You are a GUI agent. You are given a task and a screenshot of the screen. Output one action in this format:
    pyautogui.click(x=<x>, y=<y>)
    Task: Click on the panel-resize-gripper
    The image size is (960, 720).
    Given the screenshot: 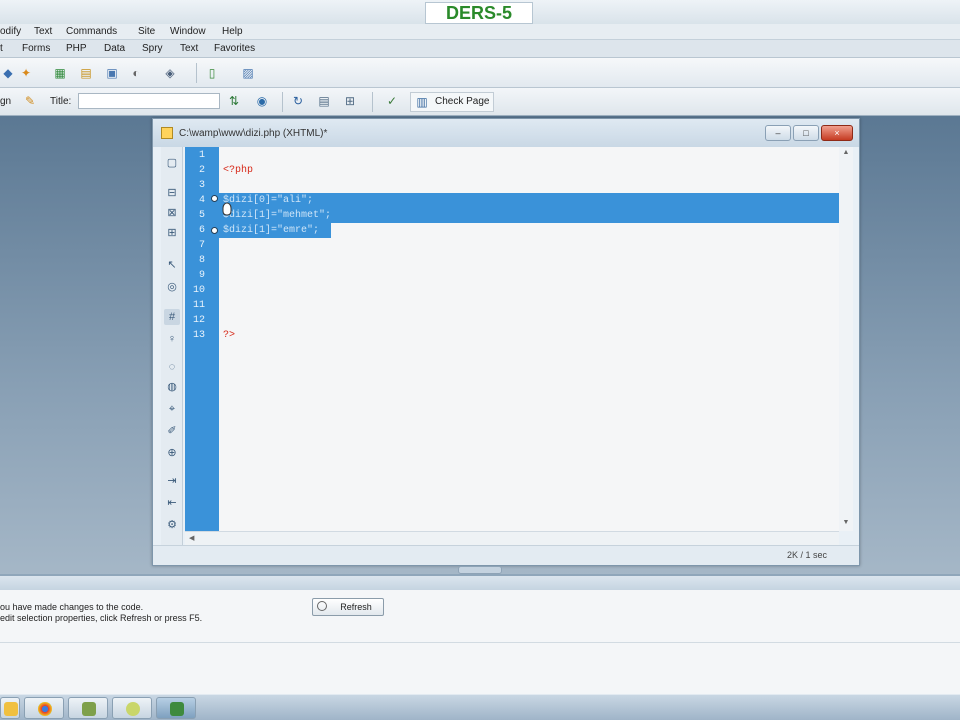 What is the action you would take?
    pyautogui.click(x=480, y=570)
    